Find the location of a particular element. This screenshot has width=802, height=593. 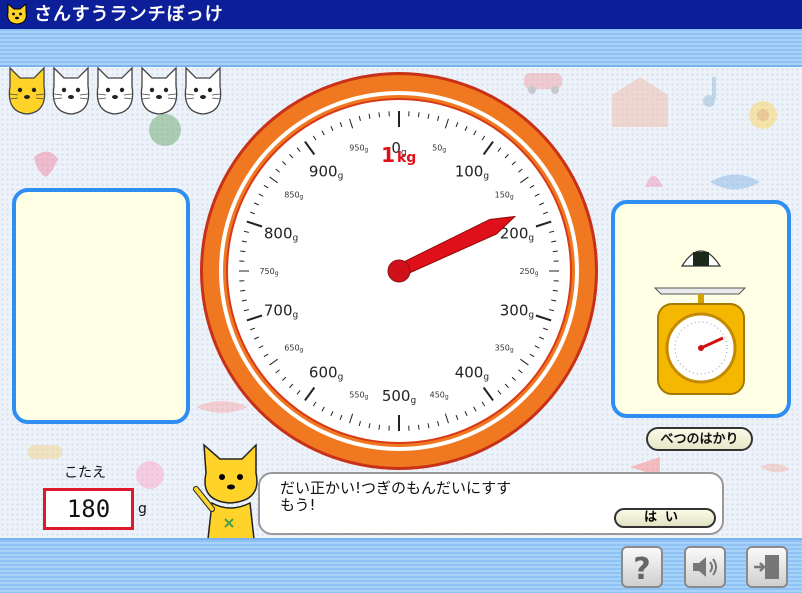

cat-logo-icon is located at coordinates (17, 14).